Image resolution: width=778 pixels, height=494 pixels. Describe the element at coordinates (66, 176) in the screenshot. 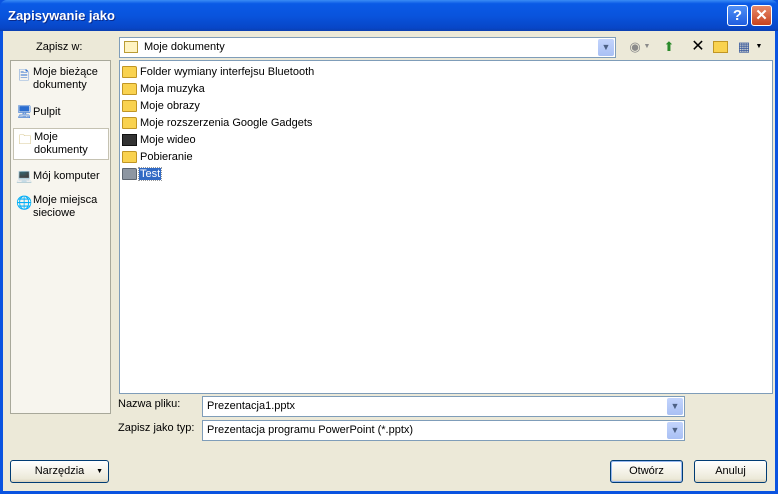

I see `place-label: Mój komputer` at that location.